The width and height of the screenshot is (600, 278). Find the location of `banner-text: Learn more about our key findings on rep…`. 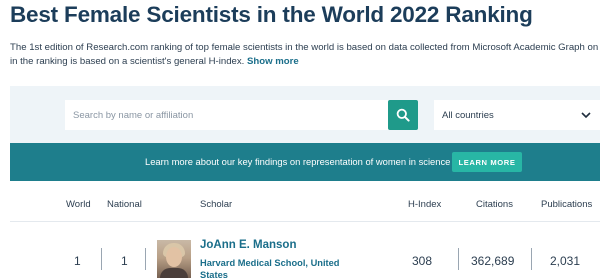

banner-text: Learn more about our key findings on rep… is located at coordinates (298, 161).